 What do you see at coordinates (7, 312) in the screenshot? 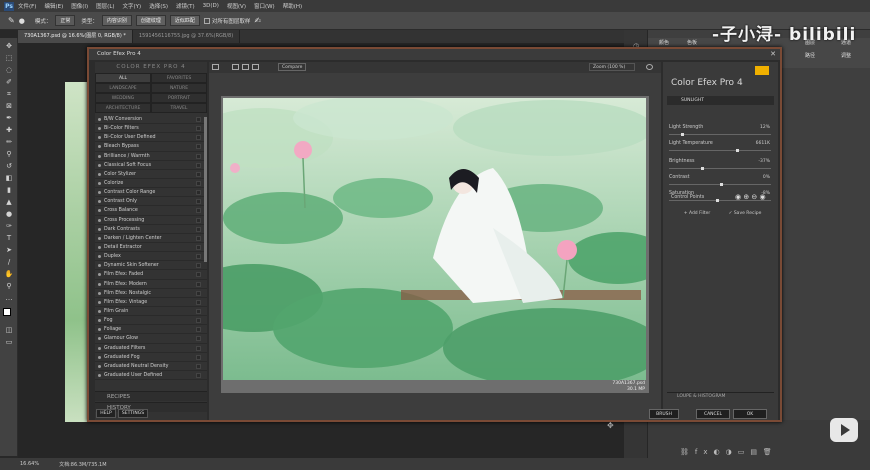
I see `foreground-color-swatch` at bounding box center [7, 312].